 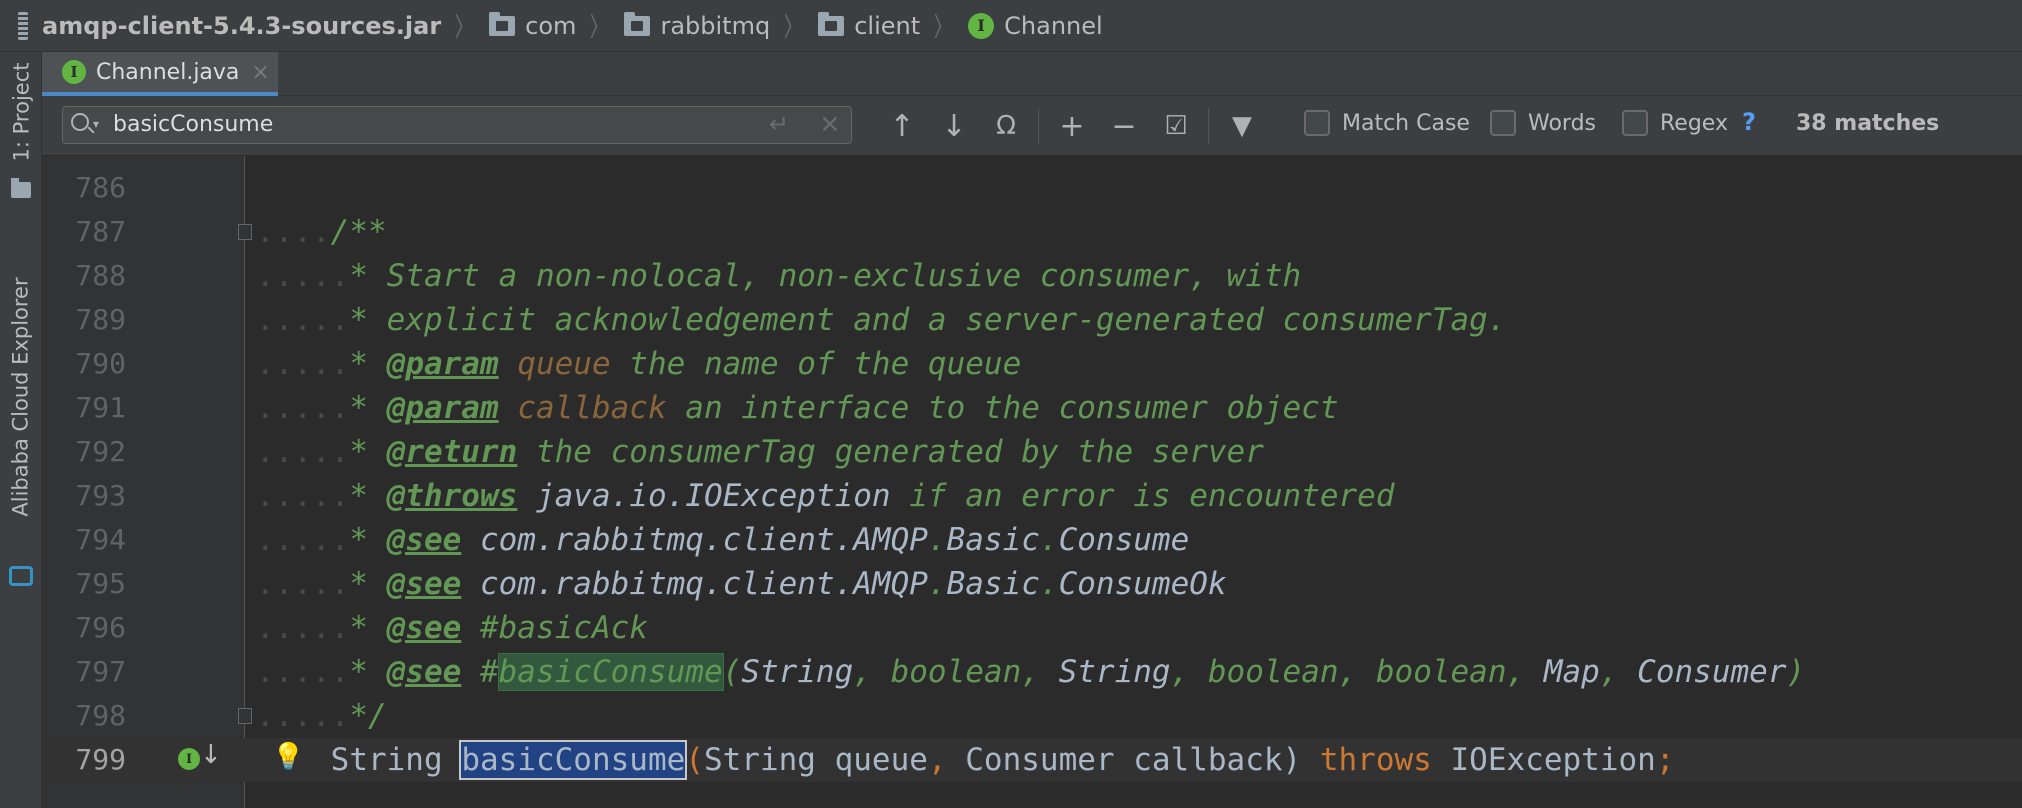 What do you see at coordinates (1242, 126) in the screenshot?
I see `filter-icon: ▼` at bounding box center [1242, 126].